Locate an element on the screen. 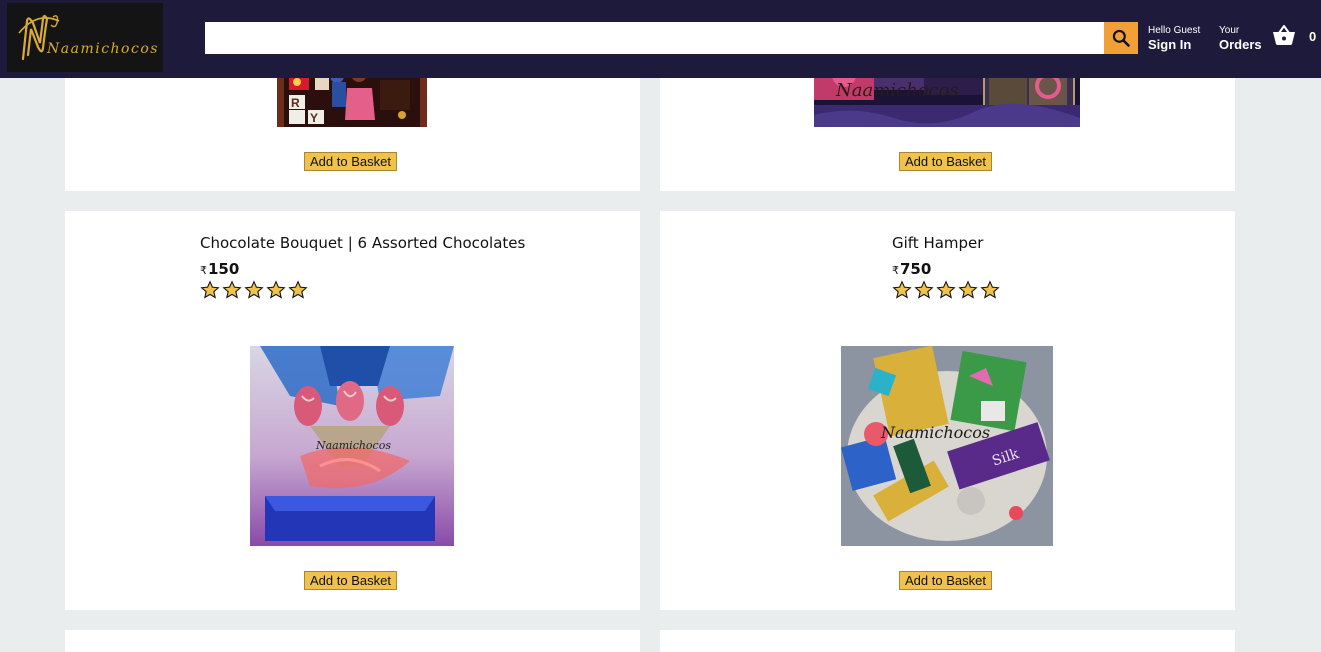 This screenshot has height=652, width=1321. product-title: Gift Hamper is located at coordinates (937, 243).